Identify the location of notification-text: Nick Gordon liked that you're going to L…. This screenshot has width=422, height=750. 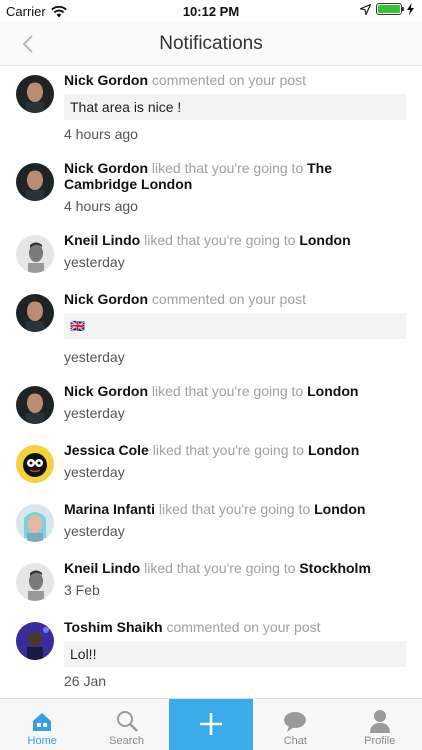
(235, 391).